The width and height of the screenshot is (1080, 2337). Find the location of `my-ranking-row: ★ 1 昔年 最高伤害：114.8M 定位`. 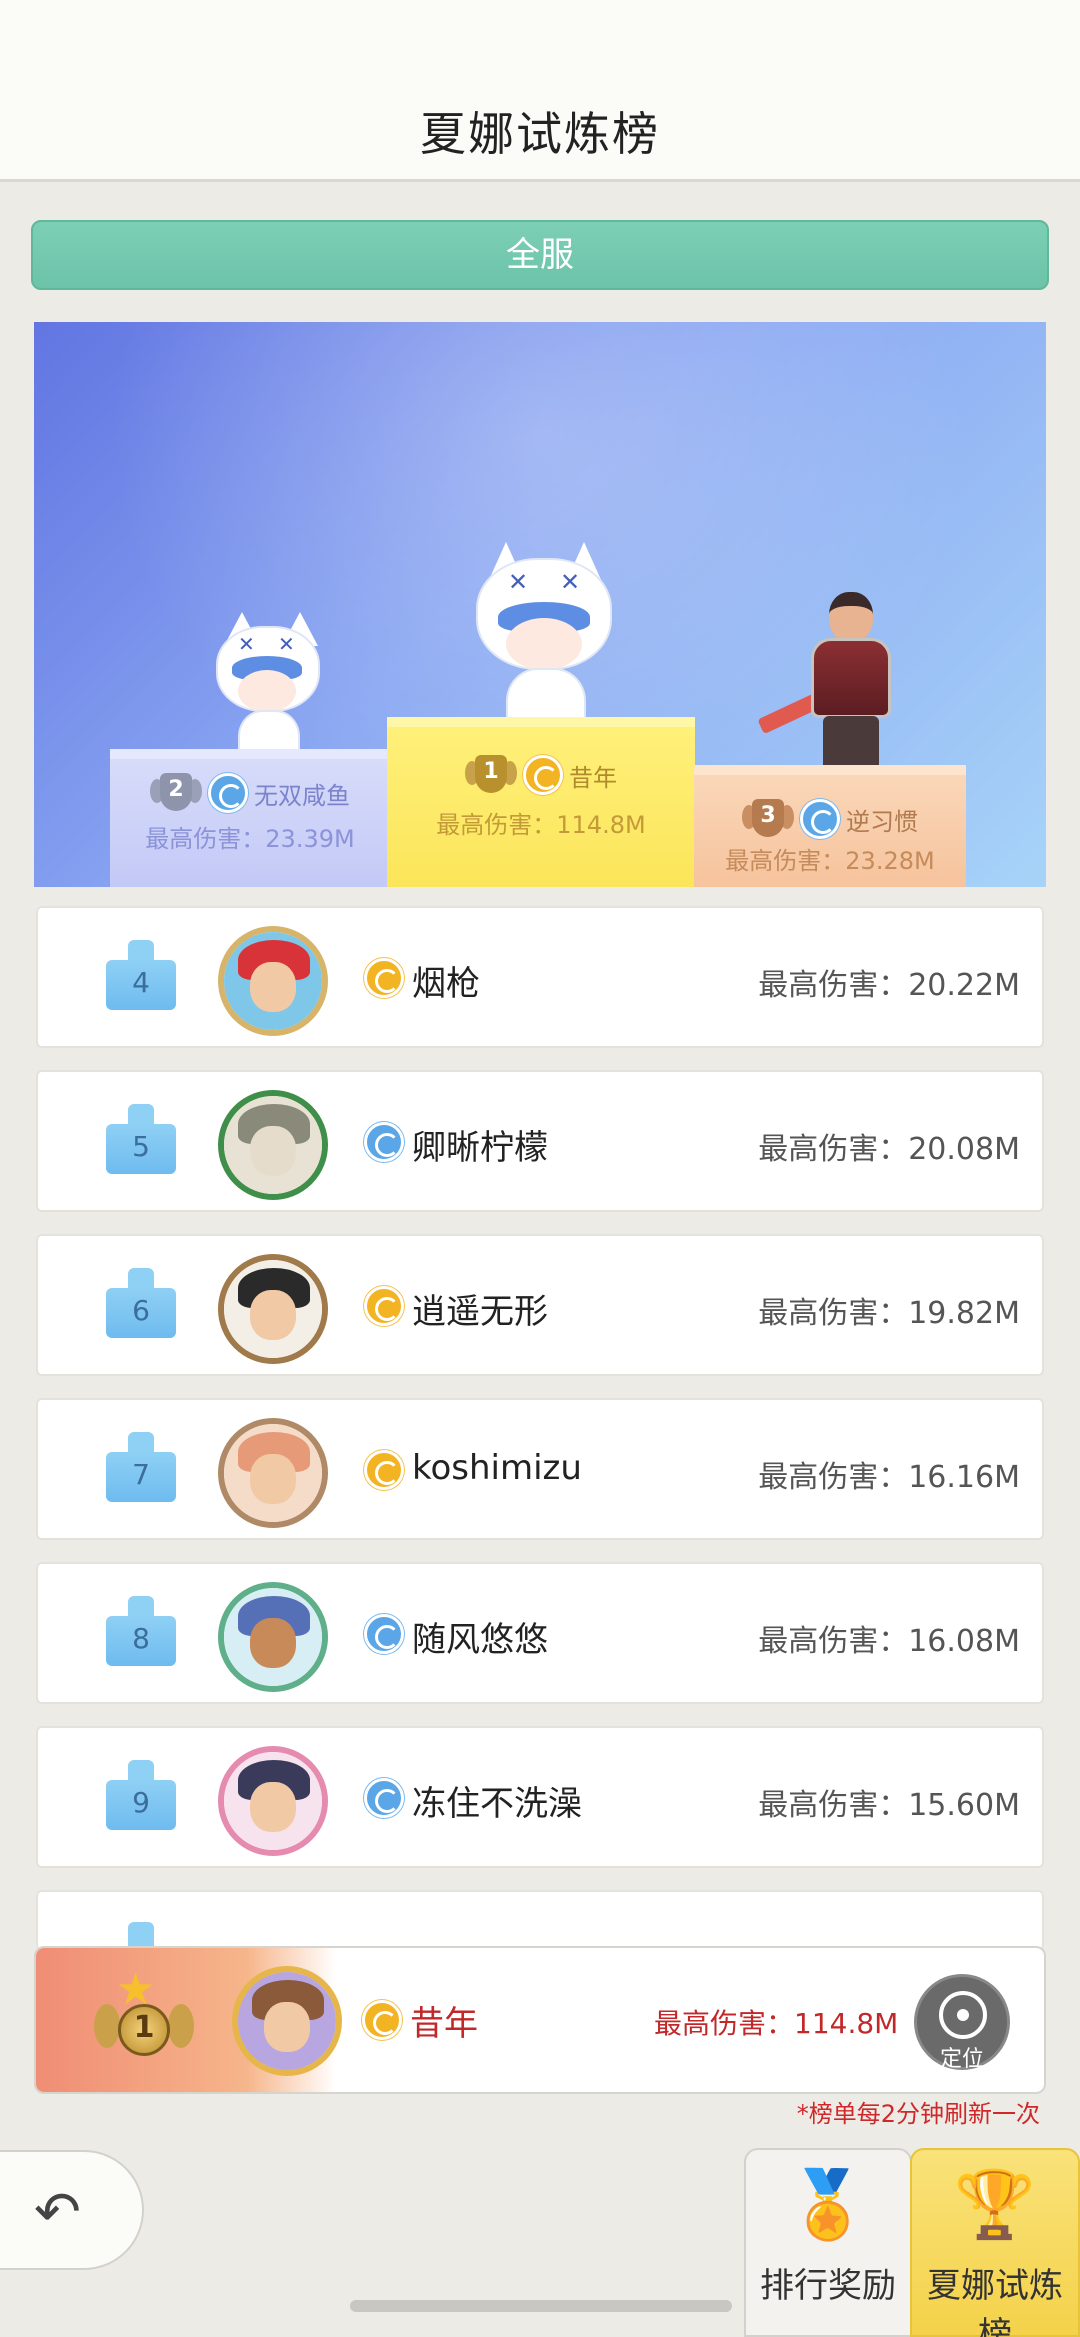

my-ranking-row: ★ 1 昔年 最高伤害：114.8M 定位 is located at coordinates (540, 2020).